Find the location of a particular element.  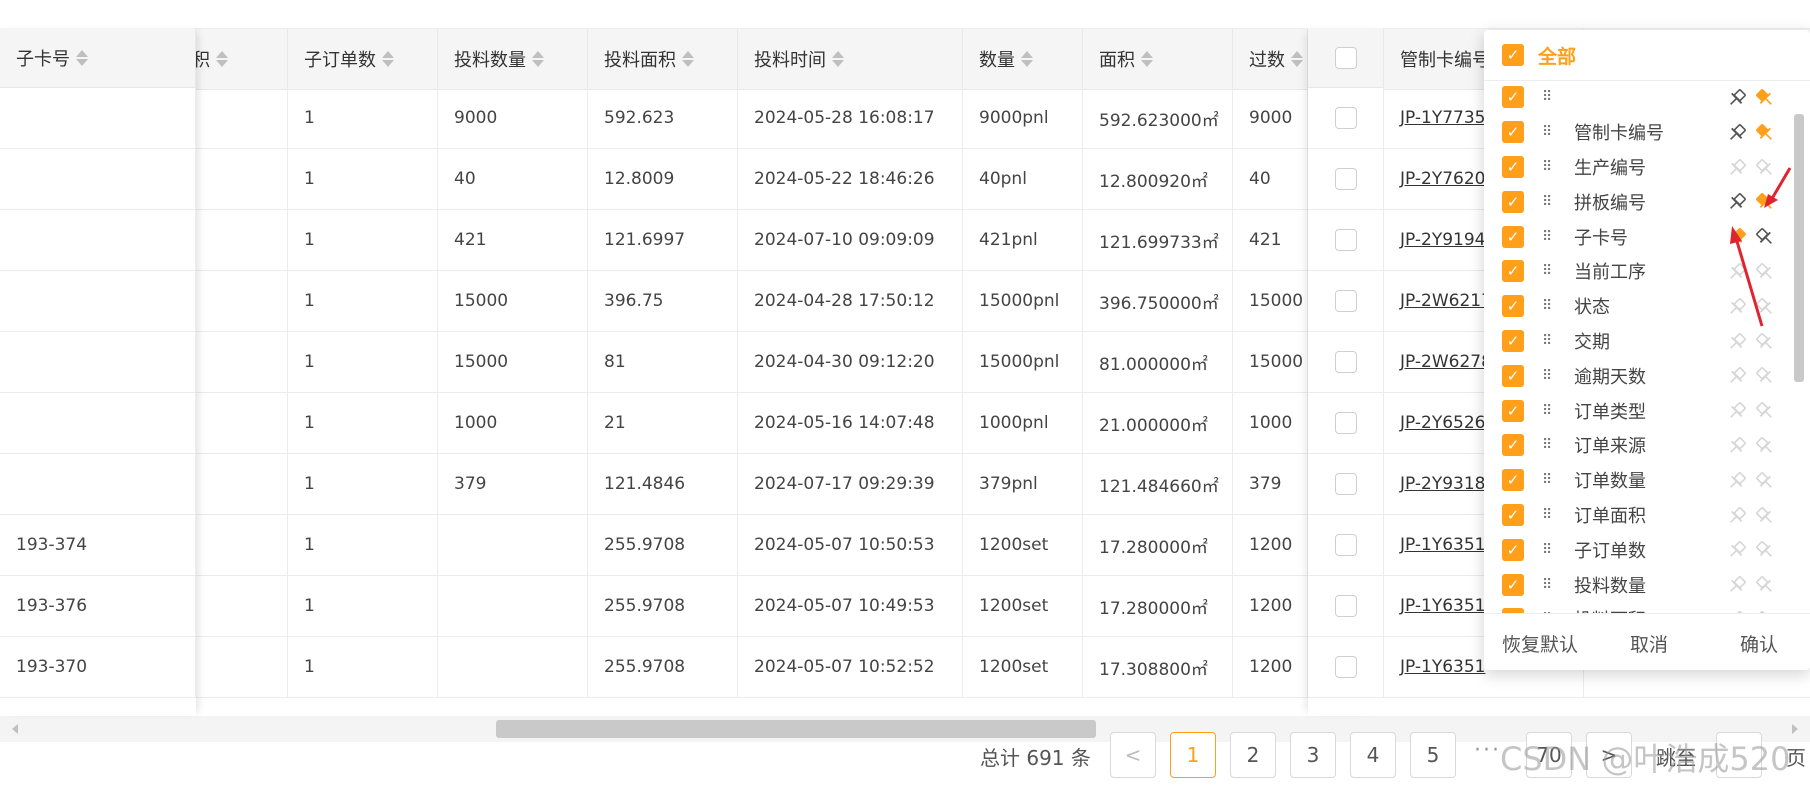

select-all-columns-checkbox: ✓ is located at coordinates (1513, 55).